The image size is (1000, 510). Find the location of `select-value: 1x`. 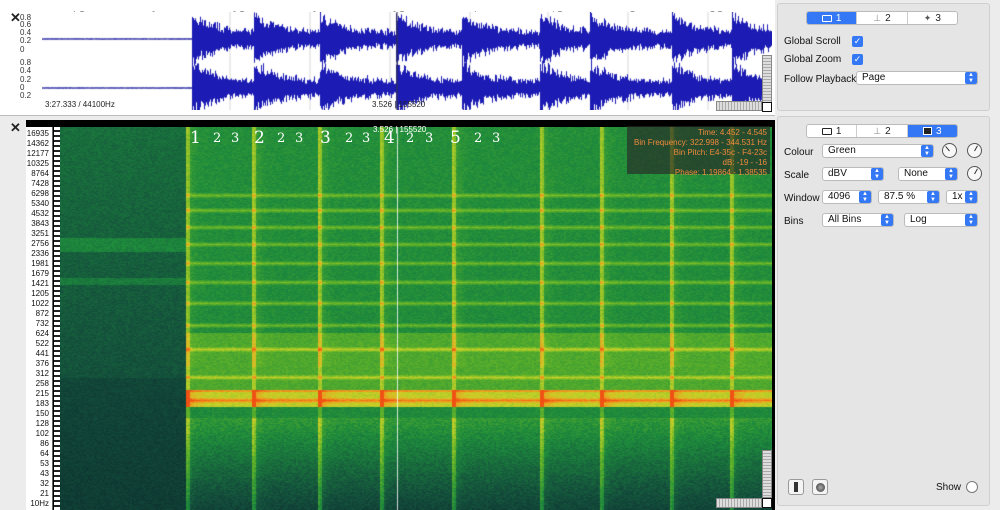

select-value: 1x is located at coordinates (957, 196).